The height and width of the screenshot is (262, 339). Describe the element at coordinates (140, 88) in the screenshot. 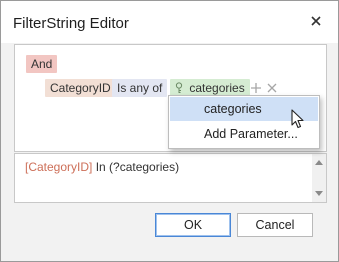

I see `condition-operator-chip: Is any of` at that location.